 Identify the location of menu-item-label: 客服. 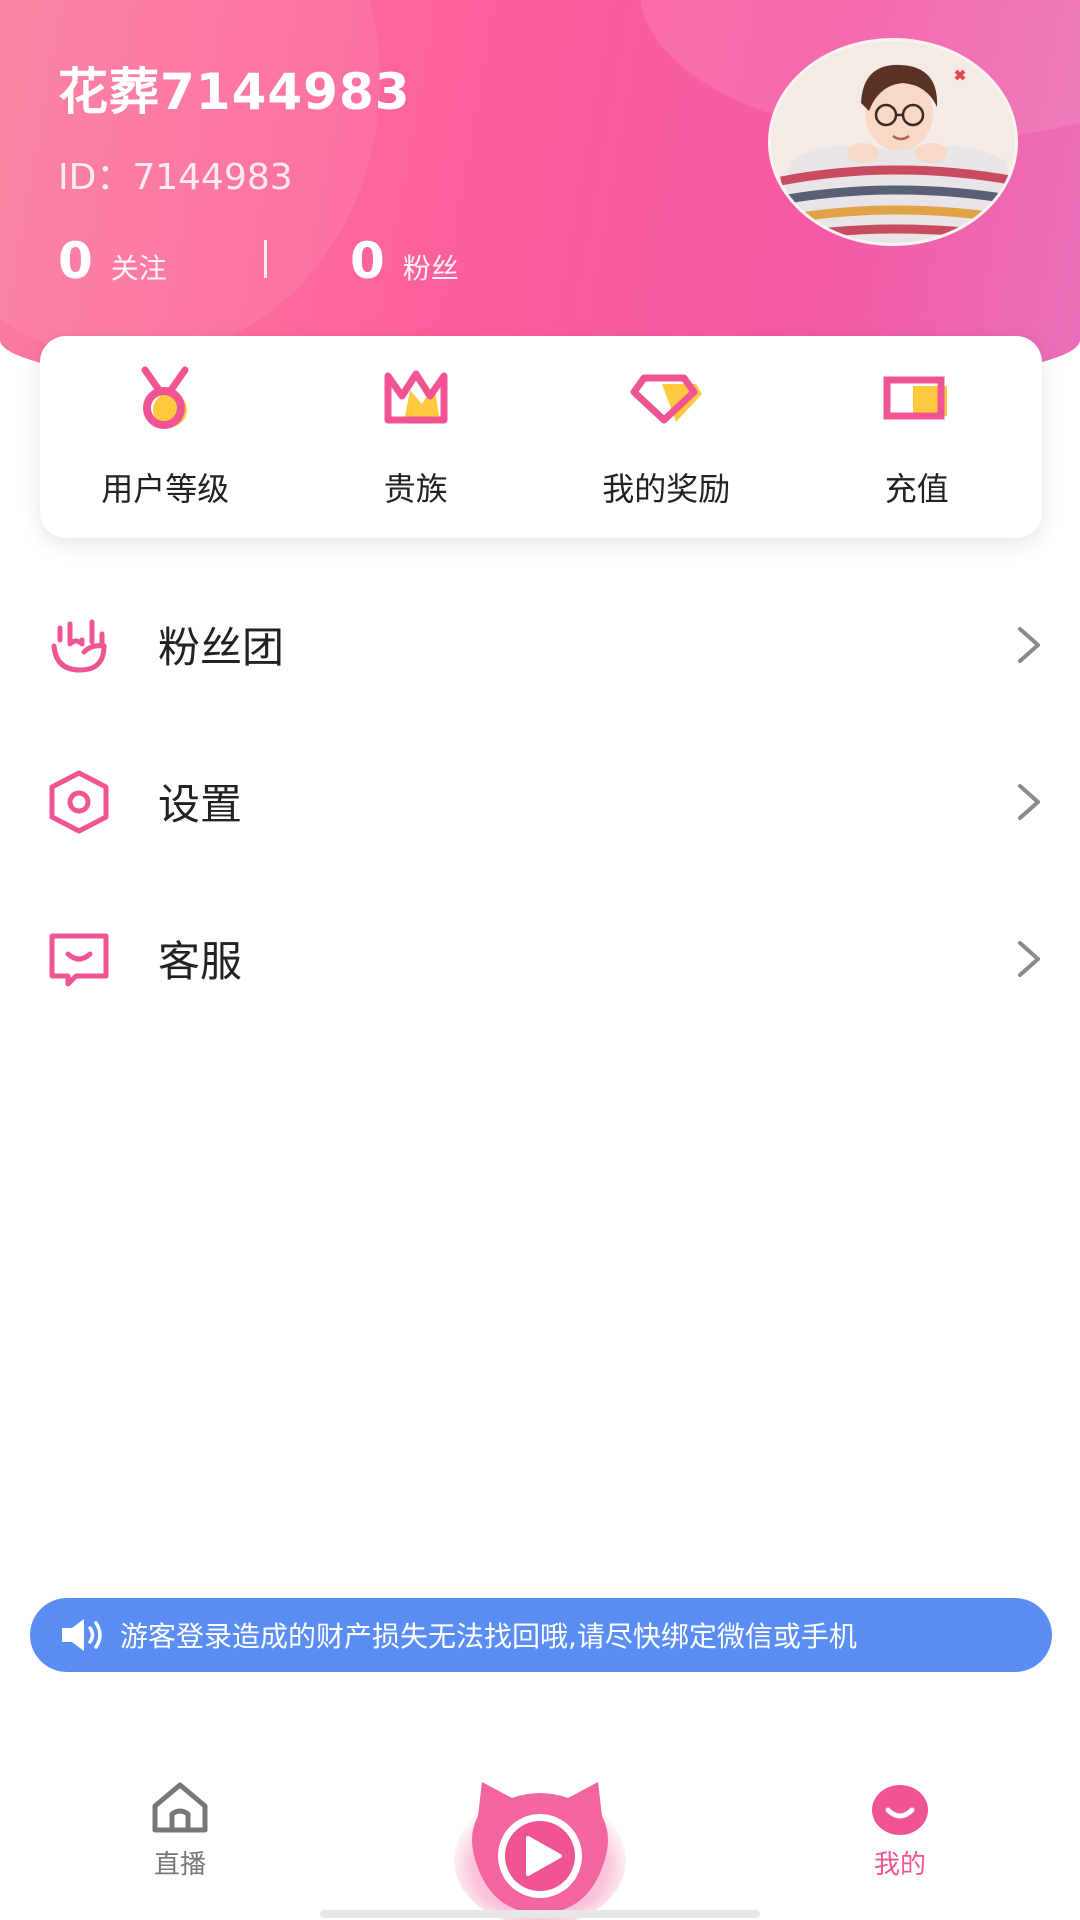
(200, 961).